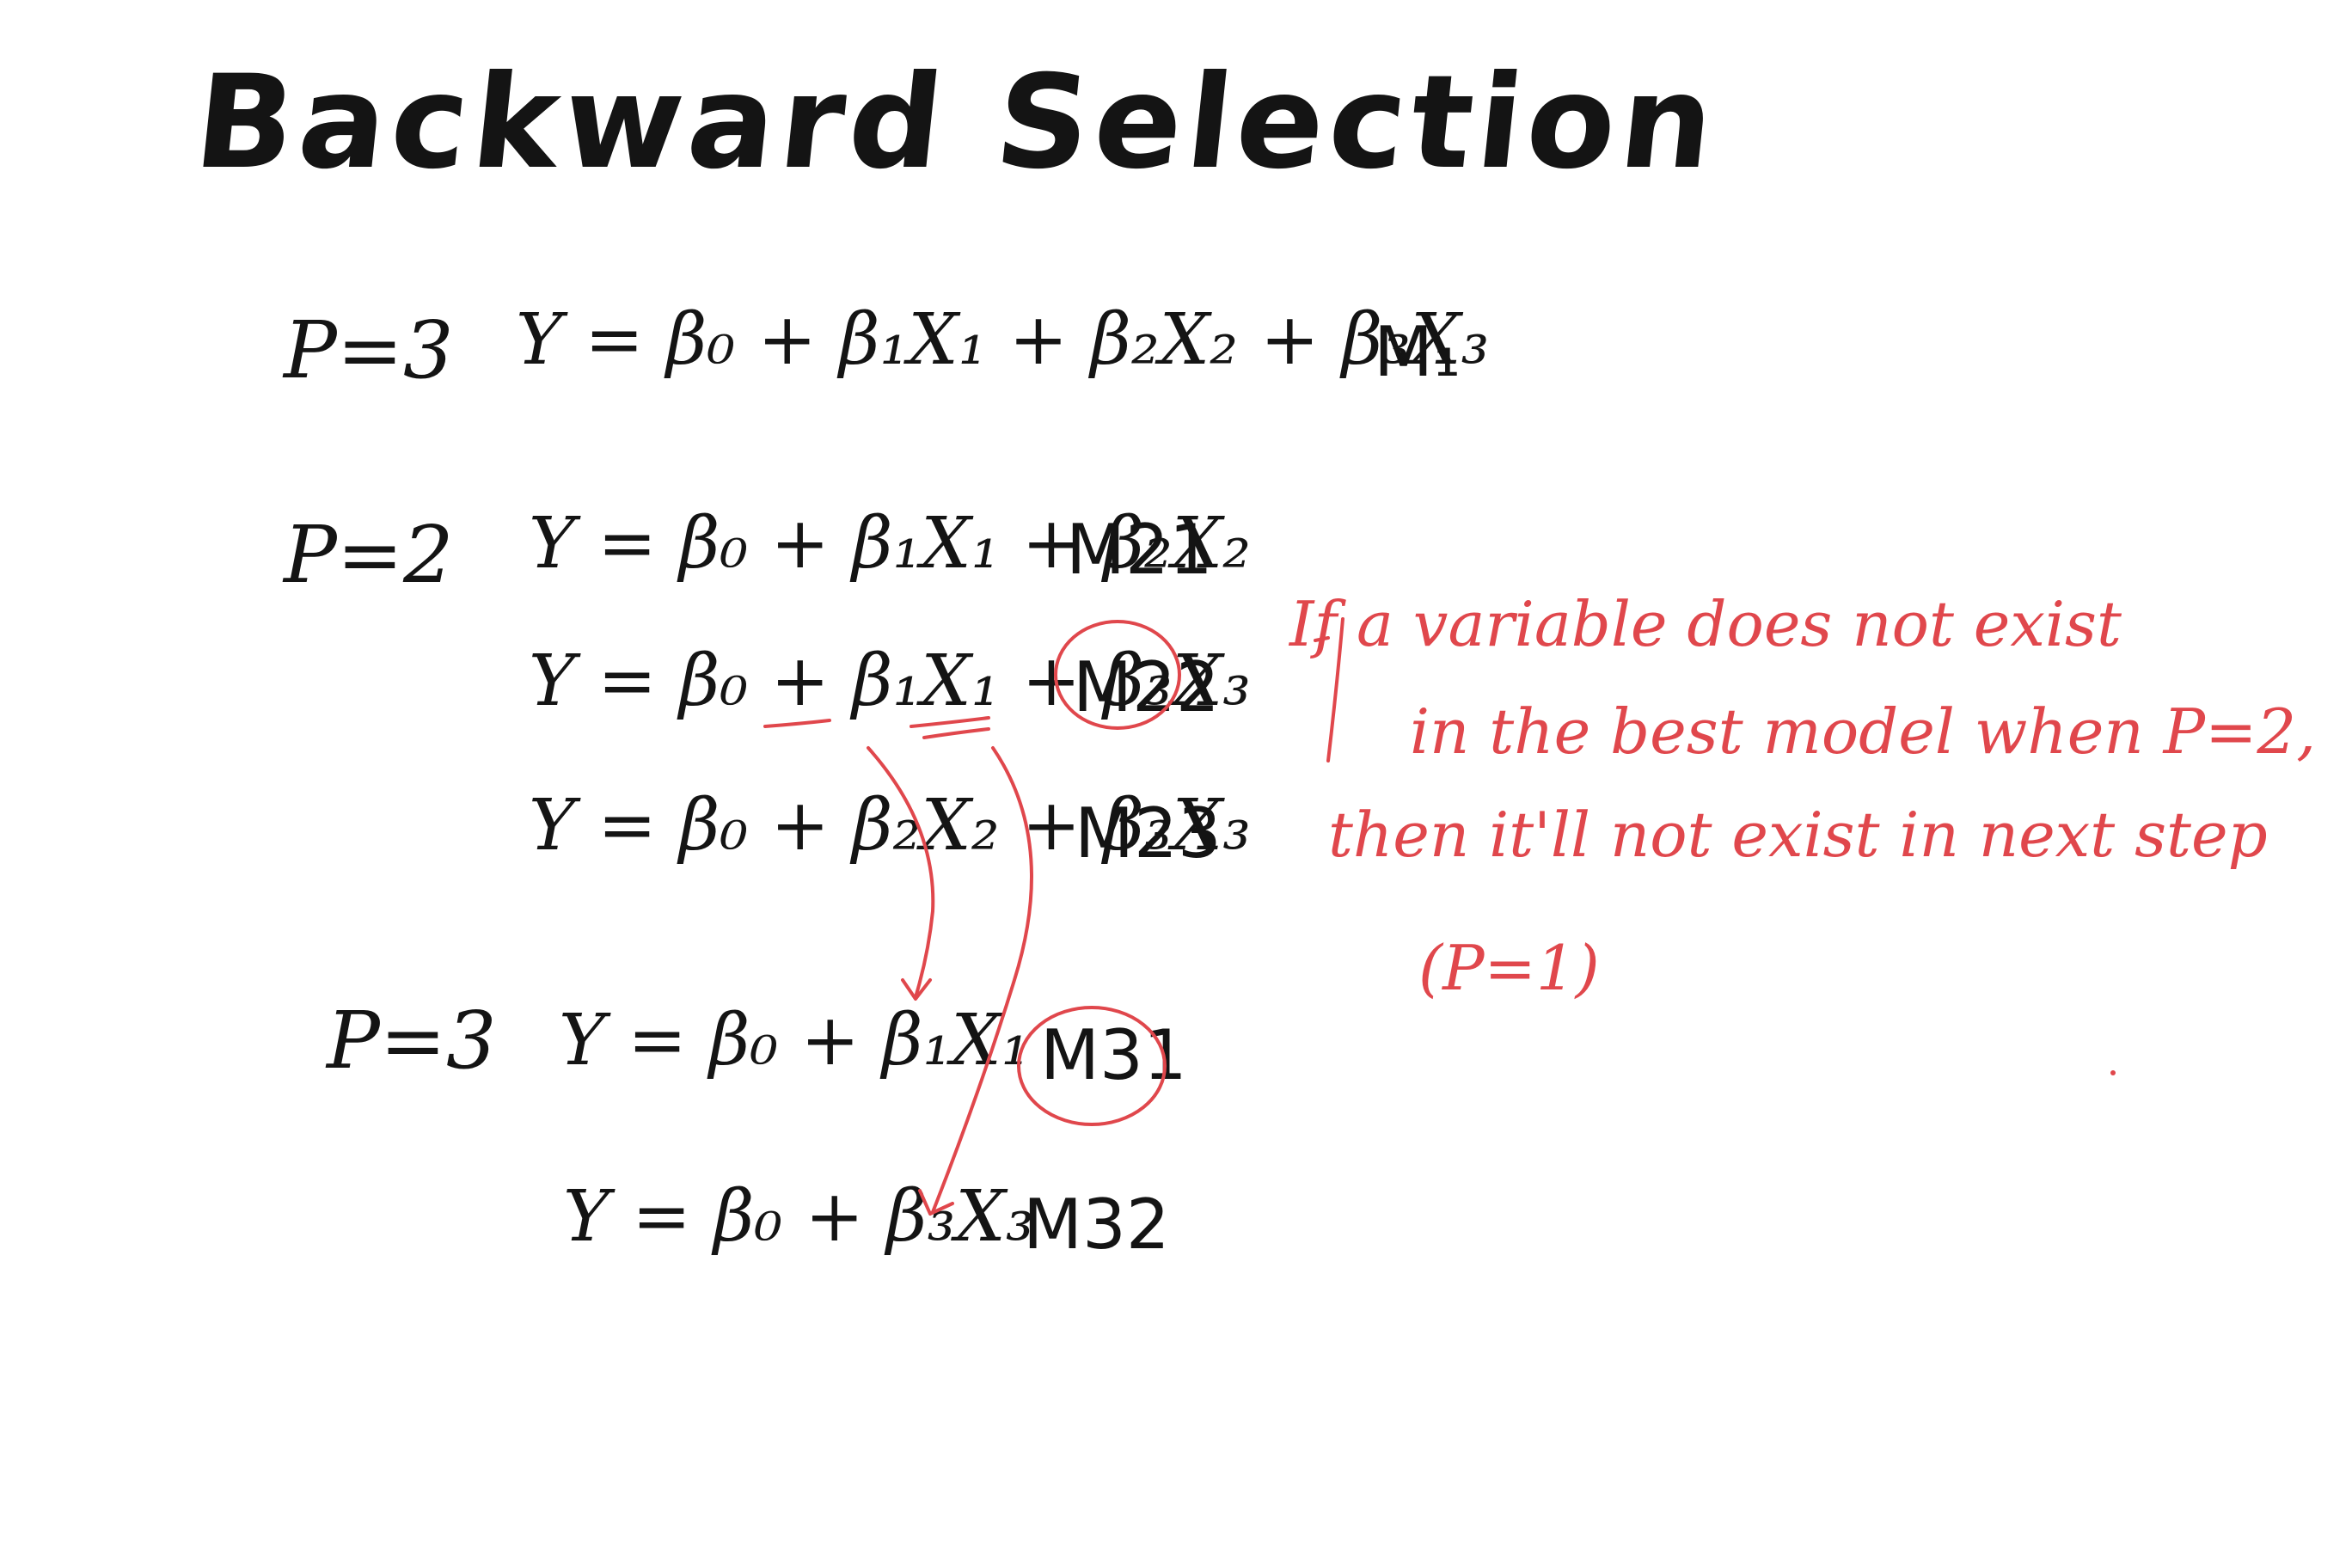  Describe the element at coordinates (901, 872) in the screenshot. I see `arrow-to-m31` at that location.